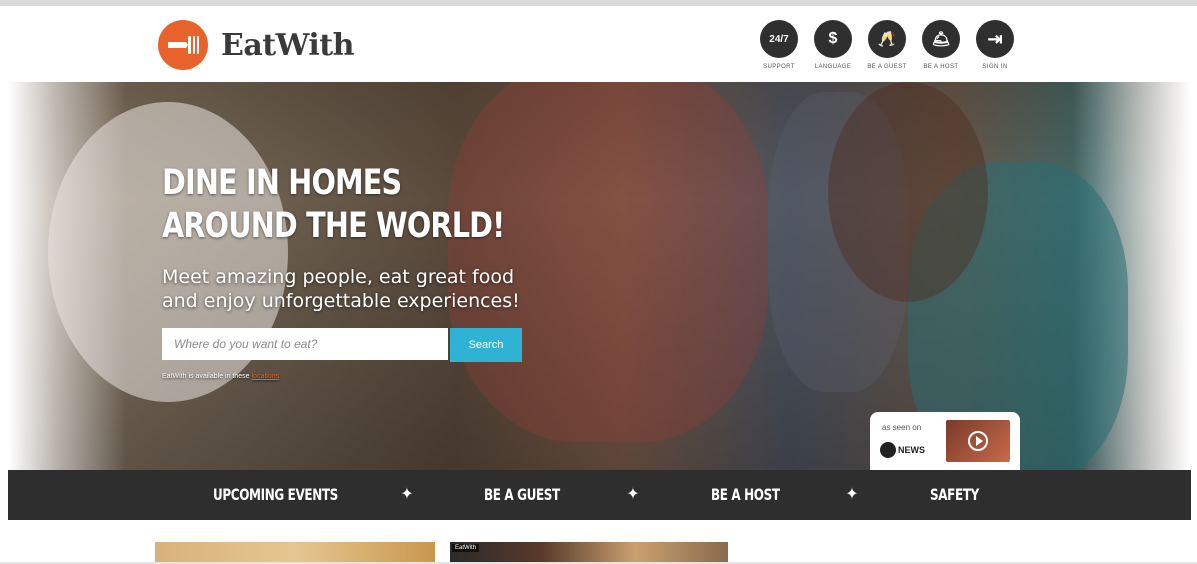  I want to click on availability-note: EatWith is available in these locations, so click(220, 376).